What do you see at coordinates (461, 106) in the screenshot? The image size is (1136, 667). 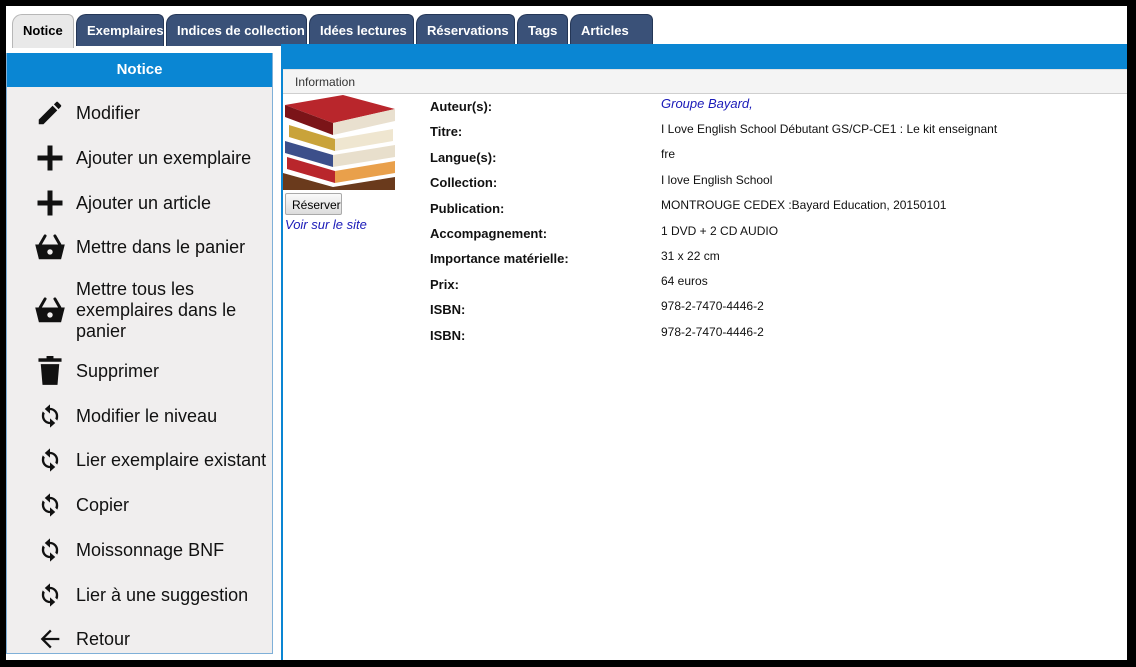 I see `field-label-auteurs: Auteur(s):` at bounding box center [461, 106].